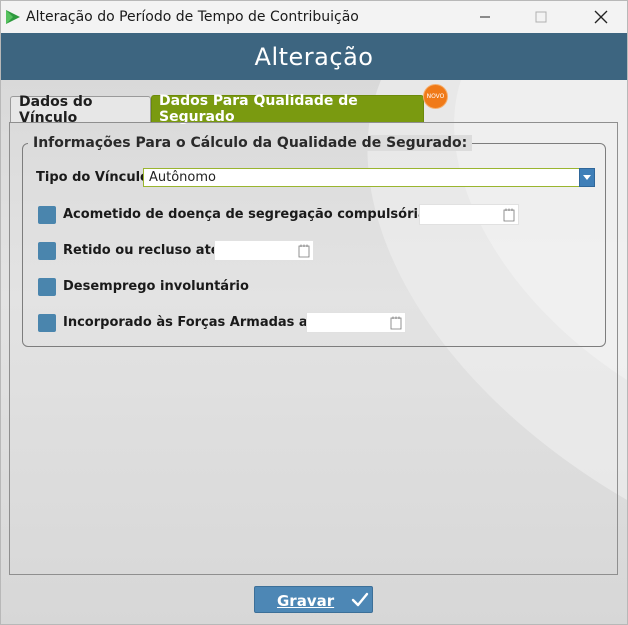  I want to click on tab-label: Dados do Vínculo, so click(56, 109).